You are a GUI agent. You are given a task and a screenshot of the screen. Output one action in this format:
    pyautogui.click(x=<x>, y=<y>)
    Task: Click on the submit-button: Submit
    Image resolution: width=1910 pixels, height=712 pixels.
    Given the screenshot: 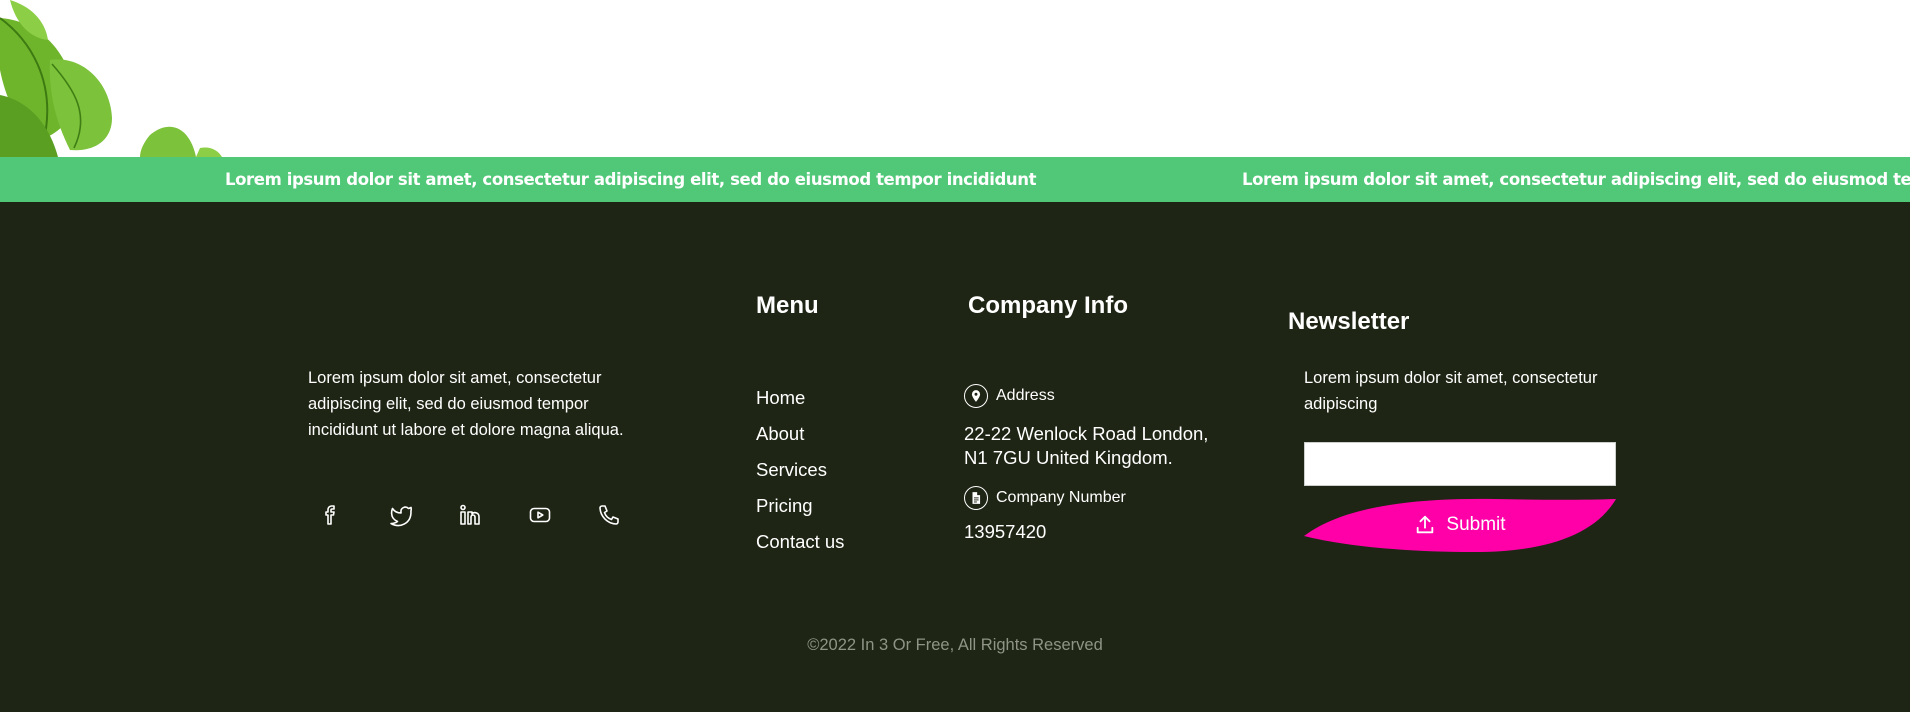 What is the action you would take?
    pyautogui.click(x=1460, y=525)
    